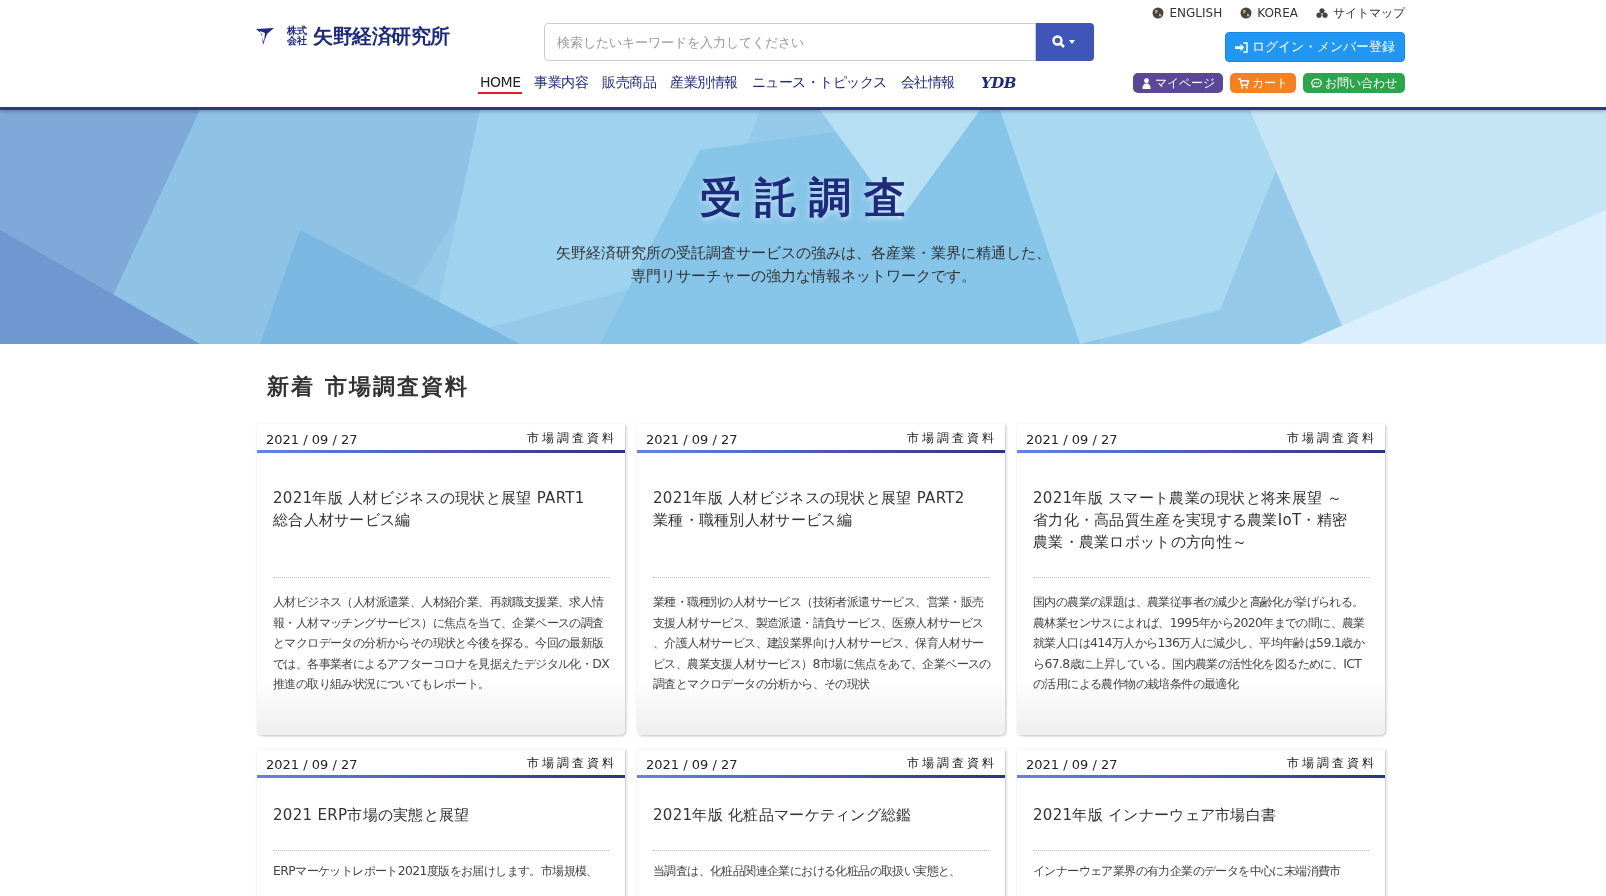  Describe the element at coordinates (381, 36) in the screenshot. I see `logo-name: 矢野経済研究所` at that location.